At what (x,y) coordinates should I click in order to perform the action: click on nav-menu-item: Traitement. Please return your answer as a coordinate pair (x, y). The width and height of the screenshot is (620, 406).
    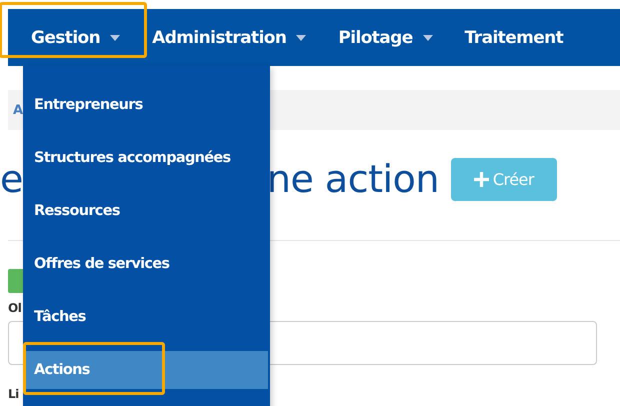
    Looking at the image, I should click on (514, 38).